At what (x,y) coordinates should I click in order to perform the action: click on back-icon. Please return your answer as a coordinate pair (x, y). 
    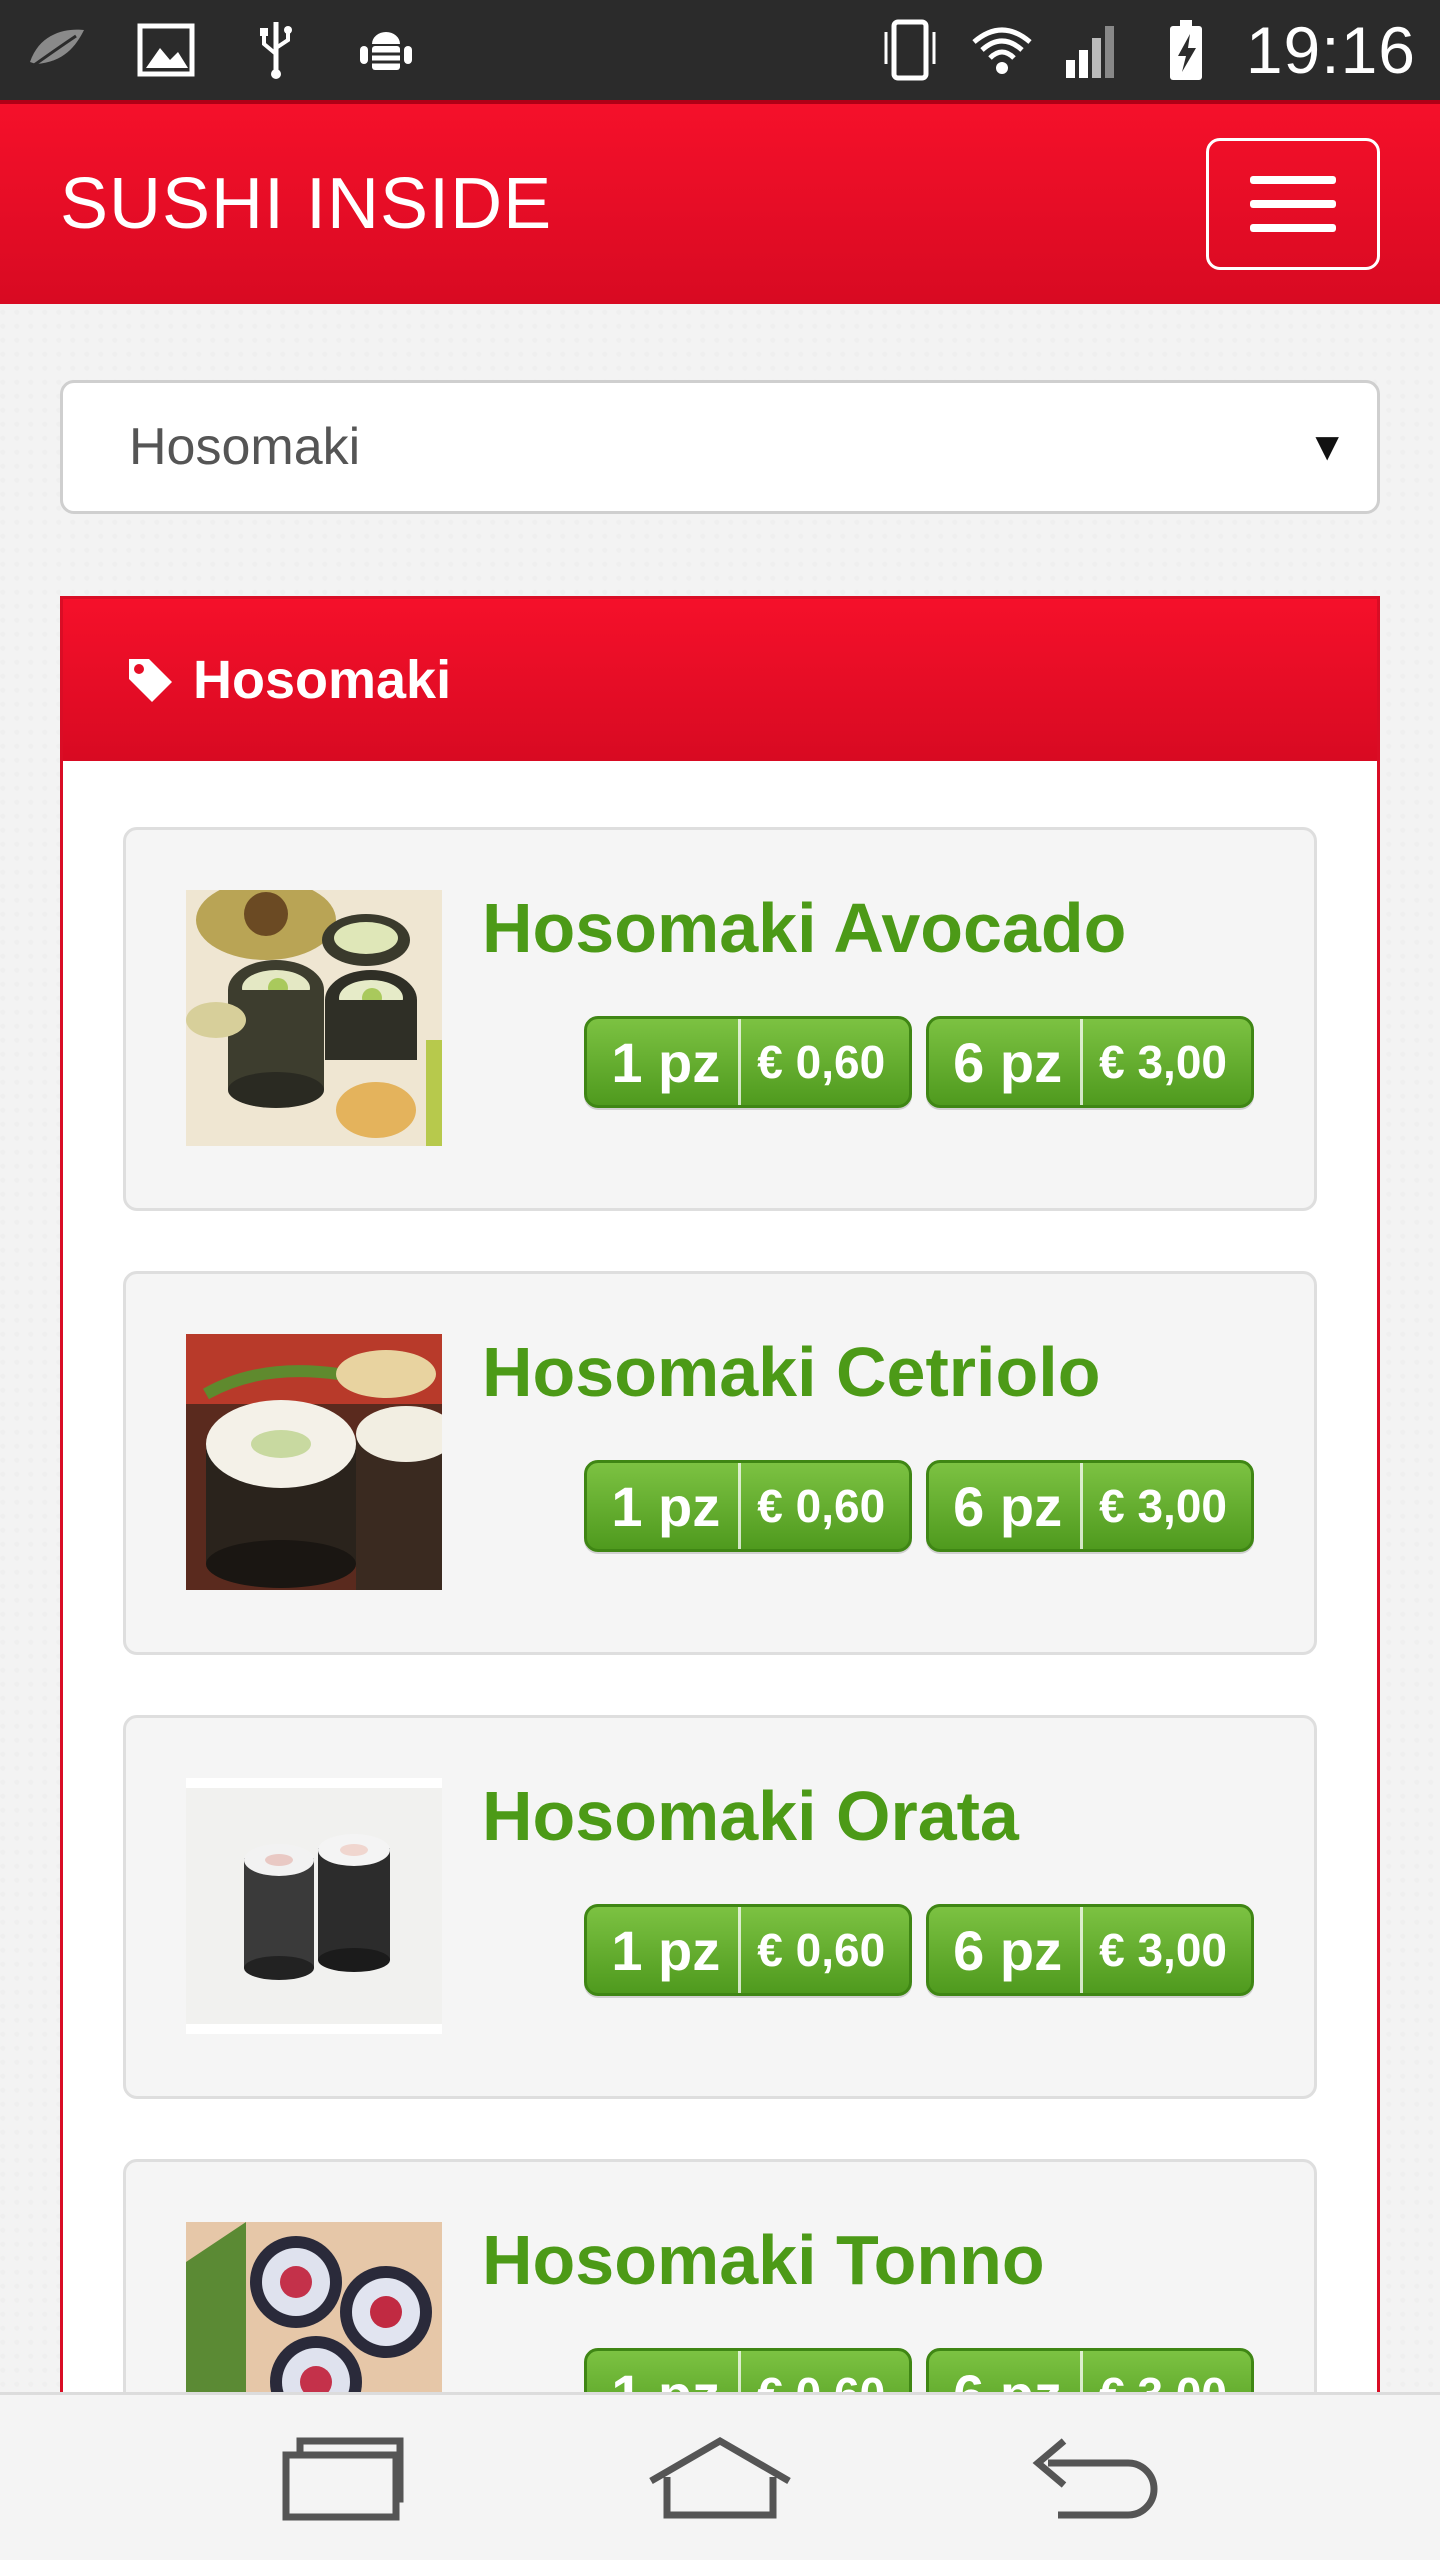
    Looking at the image, I should click on (1095, 2477).